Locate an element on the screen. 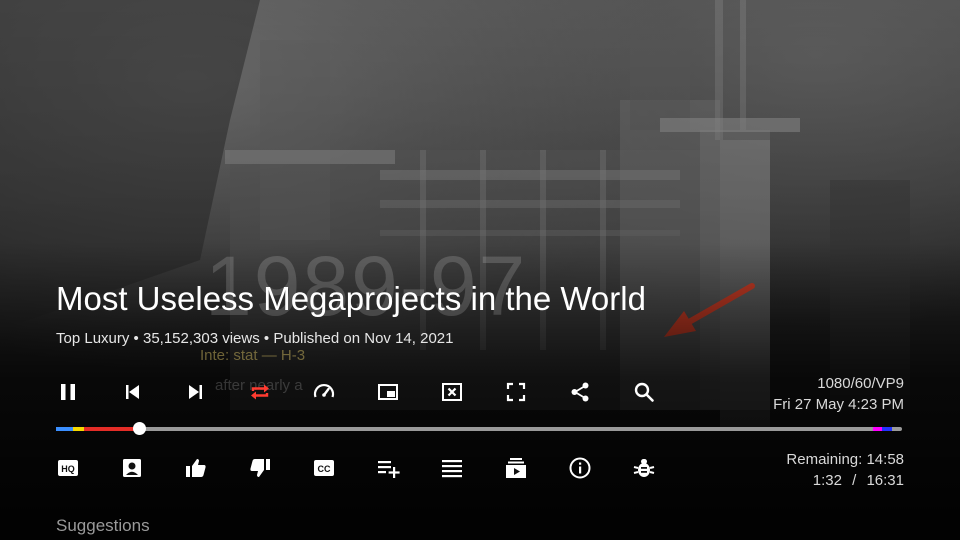 This screenshot has width=960, height=540. thumb-up-icon is located at coordinates (196, 468).